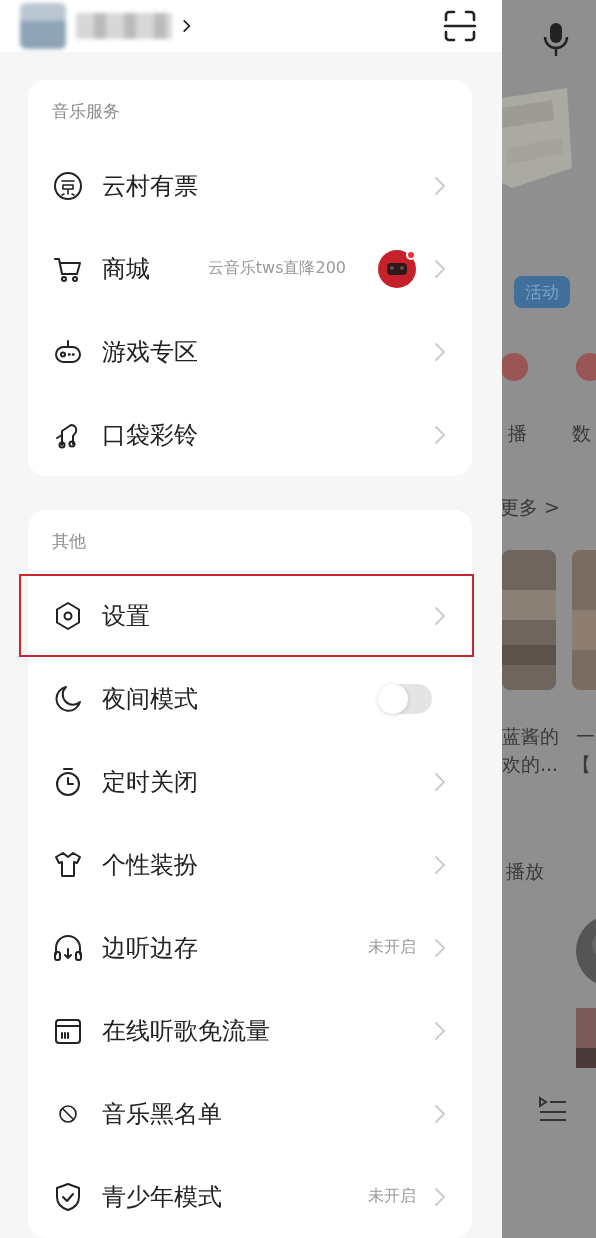  I want to click on item-label: 云村有票, so click(150, 186).